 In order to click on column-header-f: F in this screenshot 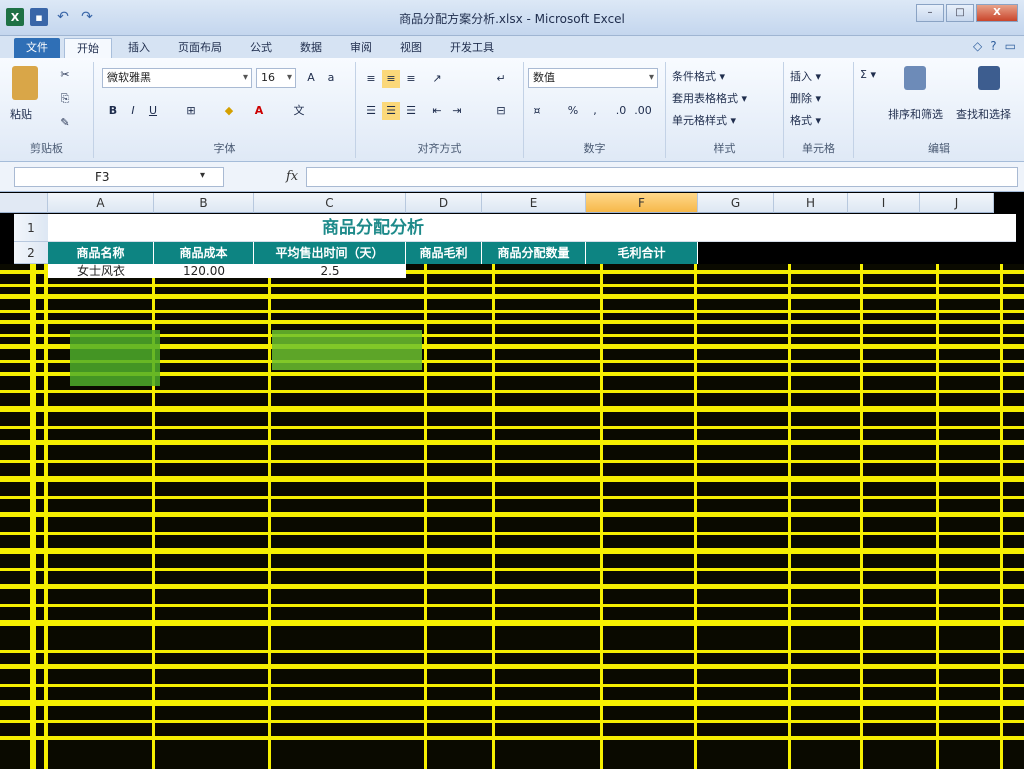, I will do `click(642, 203)`.